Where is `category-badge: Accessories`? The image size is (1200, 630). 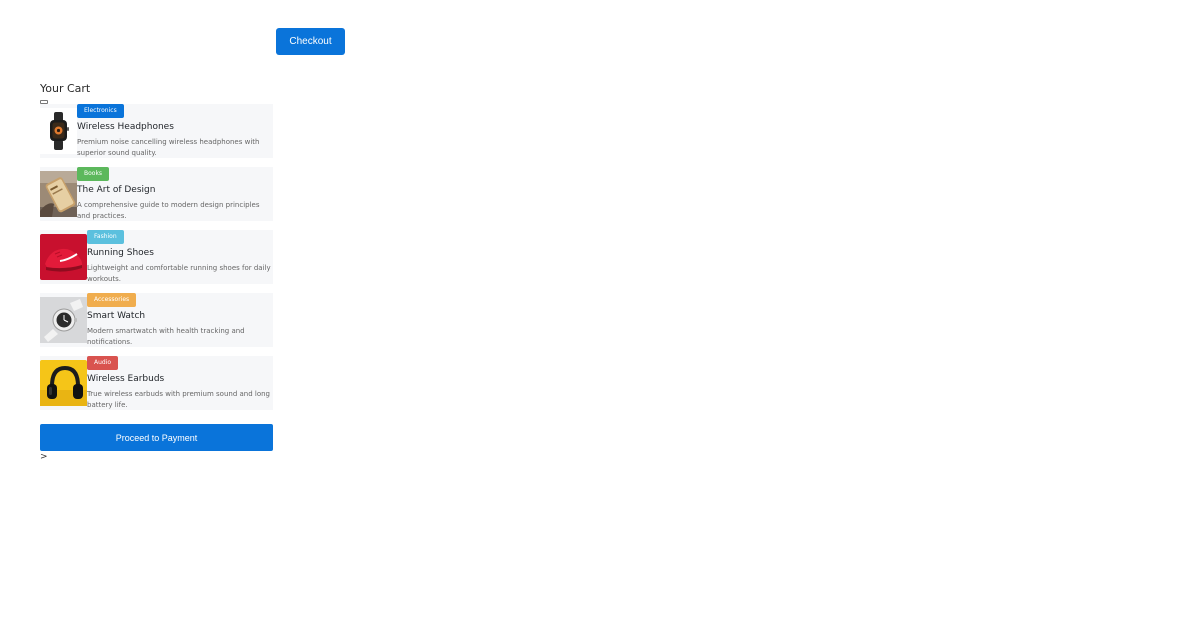 category-badge: Accessories is located at coordinates (112, 300).